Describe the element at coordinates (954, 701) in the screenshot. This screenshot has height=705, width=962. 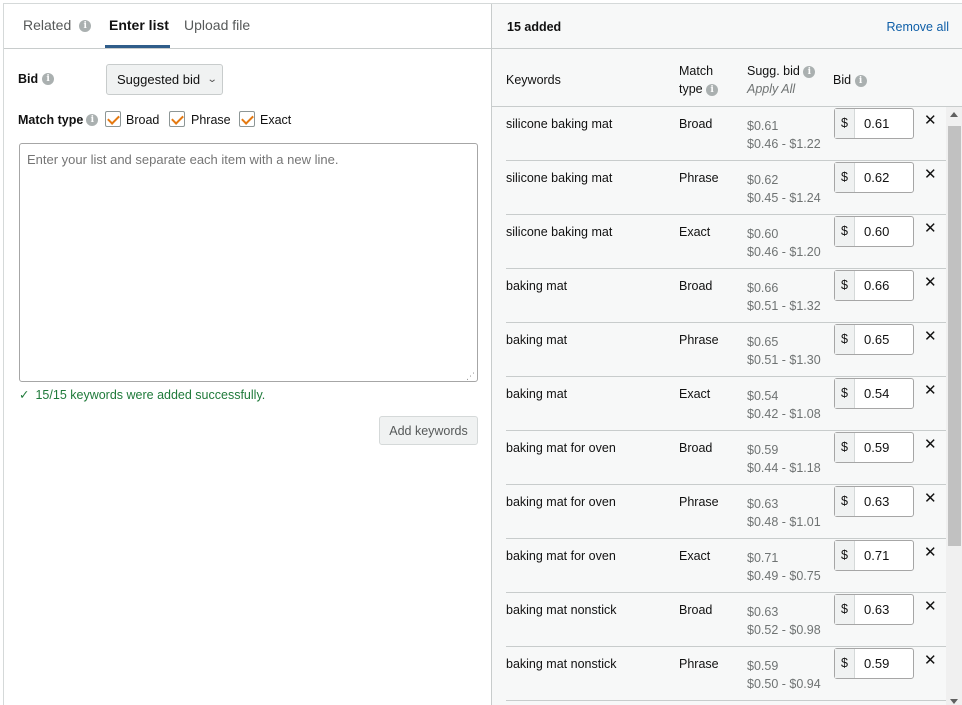
I see `scroll-down-arrow-icon` at that location.